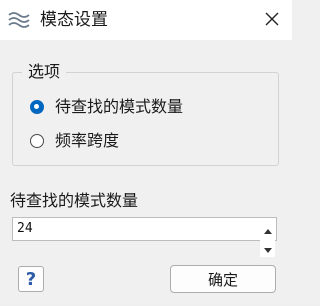 This screenshot has width=320, height=306. I want to click on question-mark-icon: ?, so click(31, 279).